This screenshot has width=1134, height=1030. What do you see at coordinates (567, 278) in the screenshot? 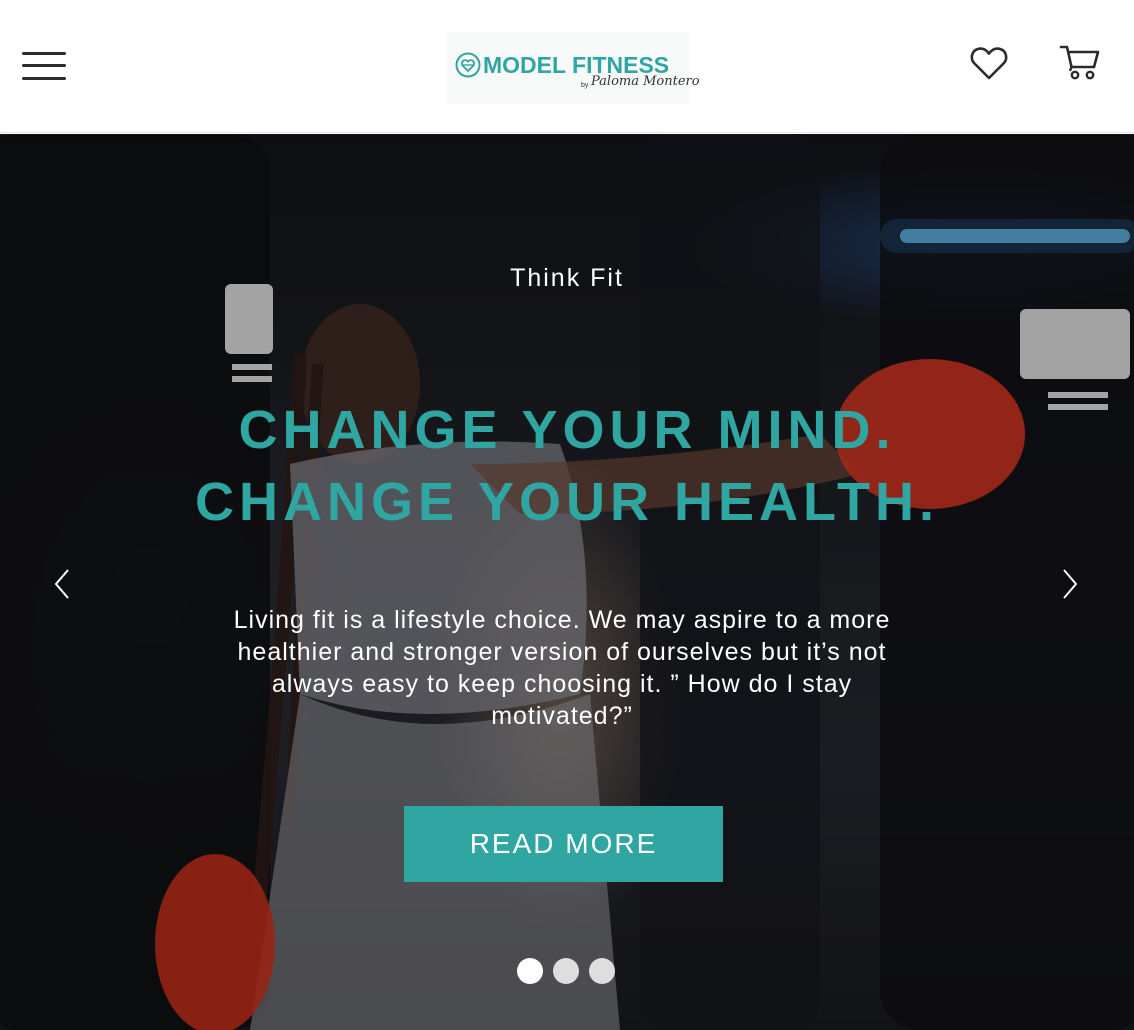
I see `hero-eyebrow: Think Fit` at bounding box center [567, 278].